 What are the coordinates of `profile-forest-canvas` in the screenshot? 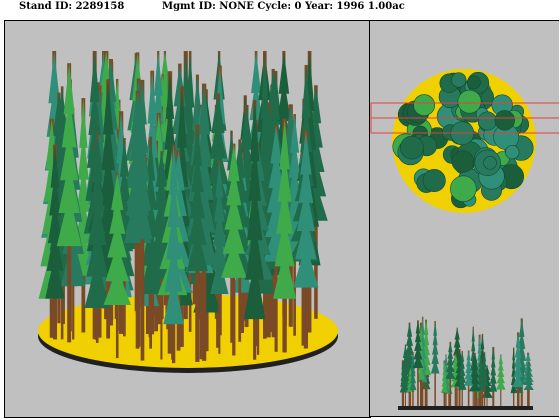 It's located at (466, 363).